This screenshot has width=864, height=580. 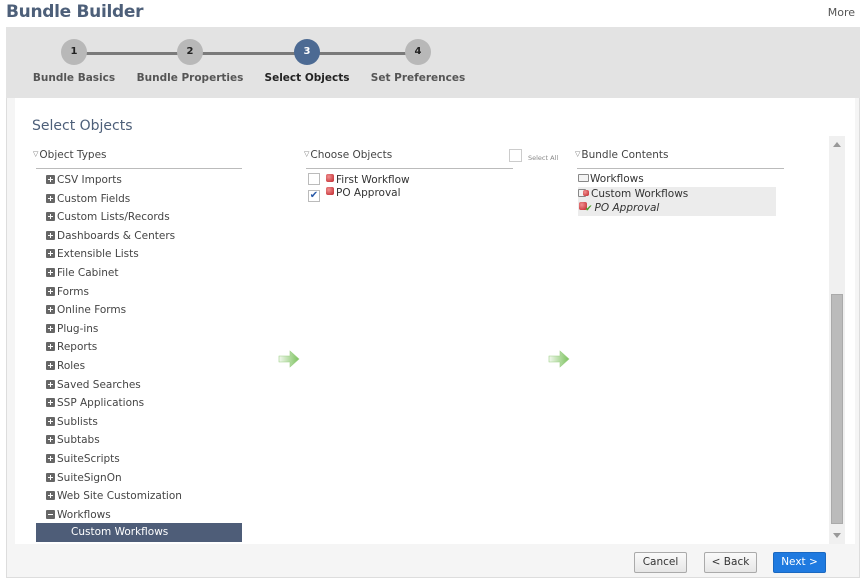 I want to click on step-3-label: Select Objects, so click(x=307, y=78).